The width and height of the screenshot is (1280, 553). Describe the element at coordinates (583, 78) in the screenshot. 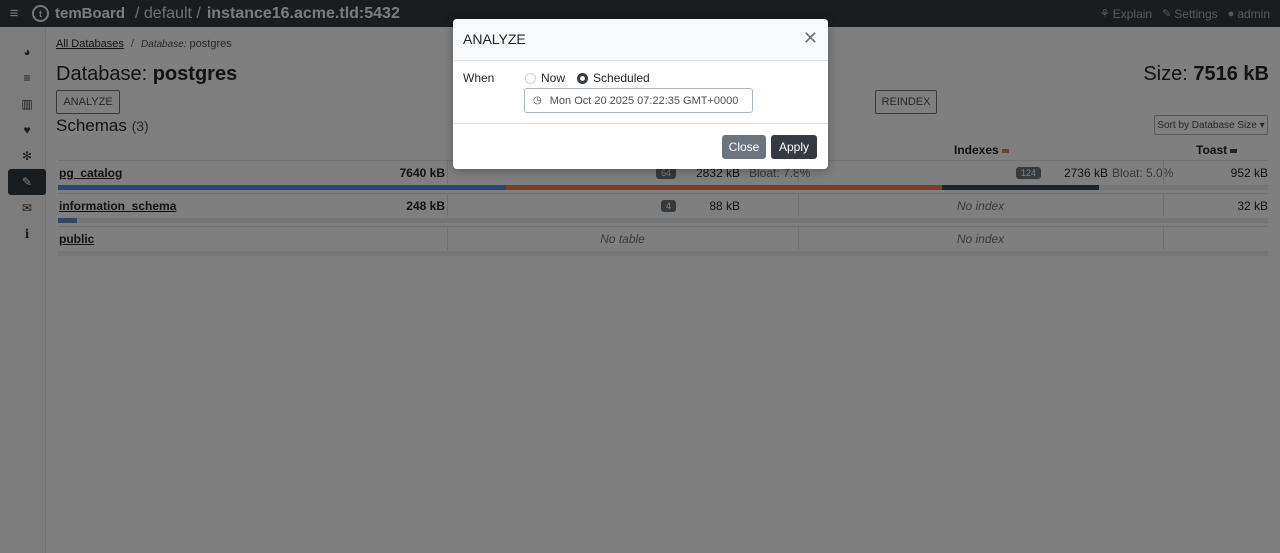

I see `radio-scheduled` at that location.